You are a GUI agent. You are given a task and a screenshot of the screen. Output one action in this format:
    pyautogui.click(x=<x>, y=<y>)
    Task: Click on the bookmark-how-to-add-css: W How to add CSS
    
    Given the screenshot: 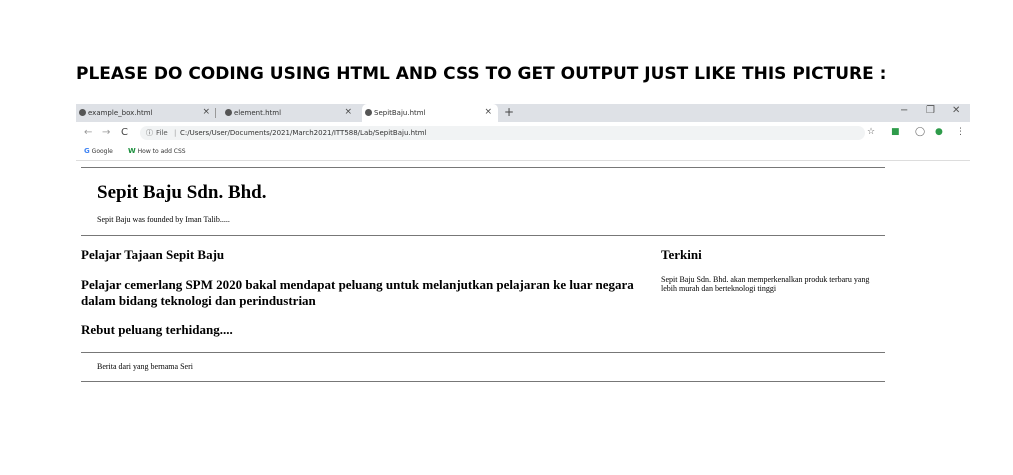 What is the action you would take?
    pyautogui.click(x=157, y=151)
    